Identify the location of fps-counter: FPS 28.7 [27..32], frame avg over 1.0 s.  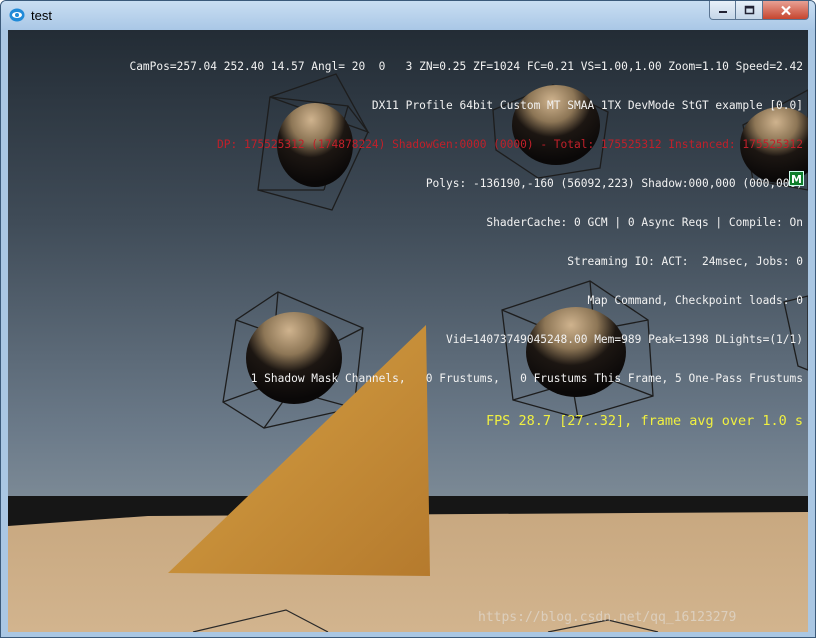
(644, 421).